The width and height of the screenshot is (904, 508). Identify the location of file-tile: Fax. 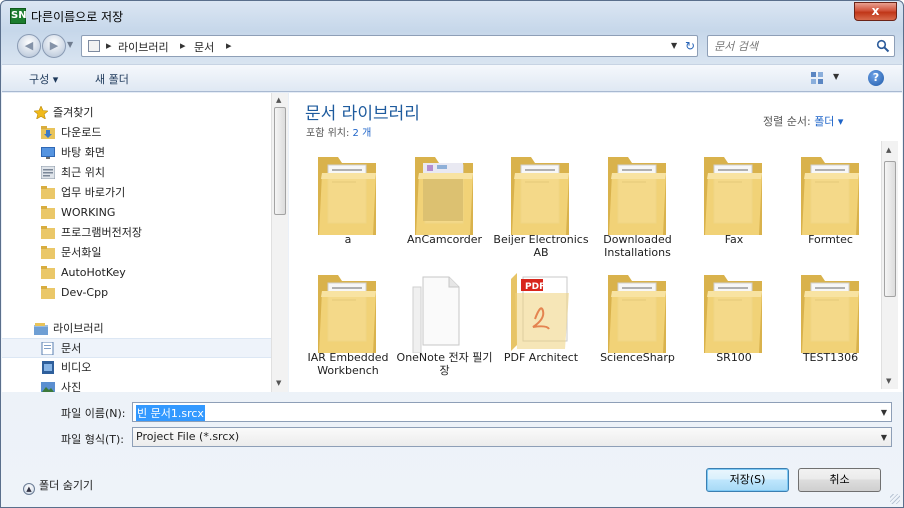
(734, 204).